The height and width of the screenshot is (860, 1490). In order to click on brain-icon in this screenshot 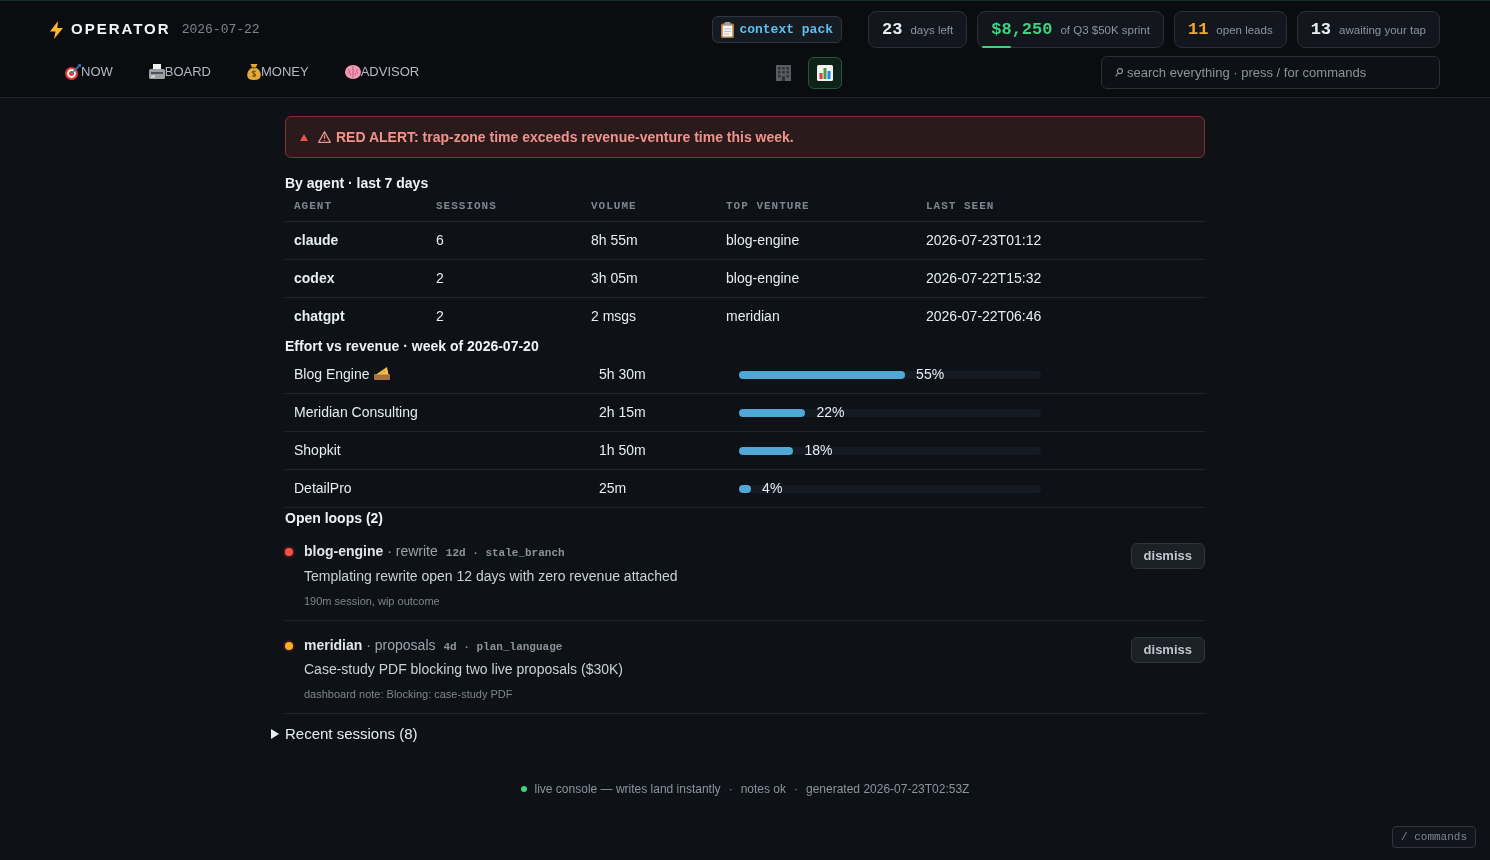, I will do `click(352, 71)`.